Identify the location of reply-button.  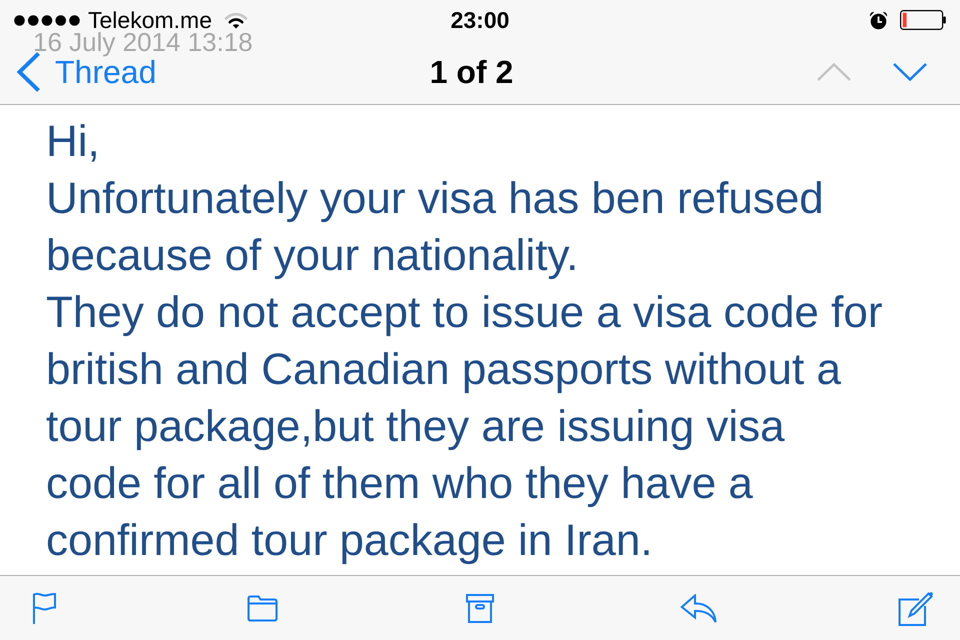
(698, 608).